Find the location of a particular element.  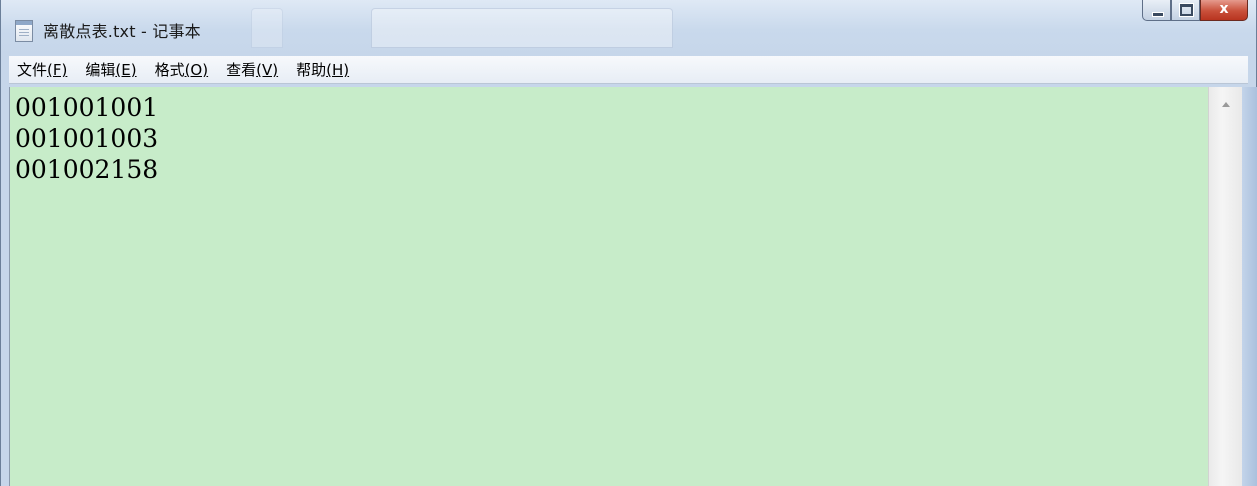

menu-edit: 编辑(E) is located at coordinates (110, 69).